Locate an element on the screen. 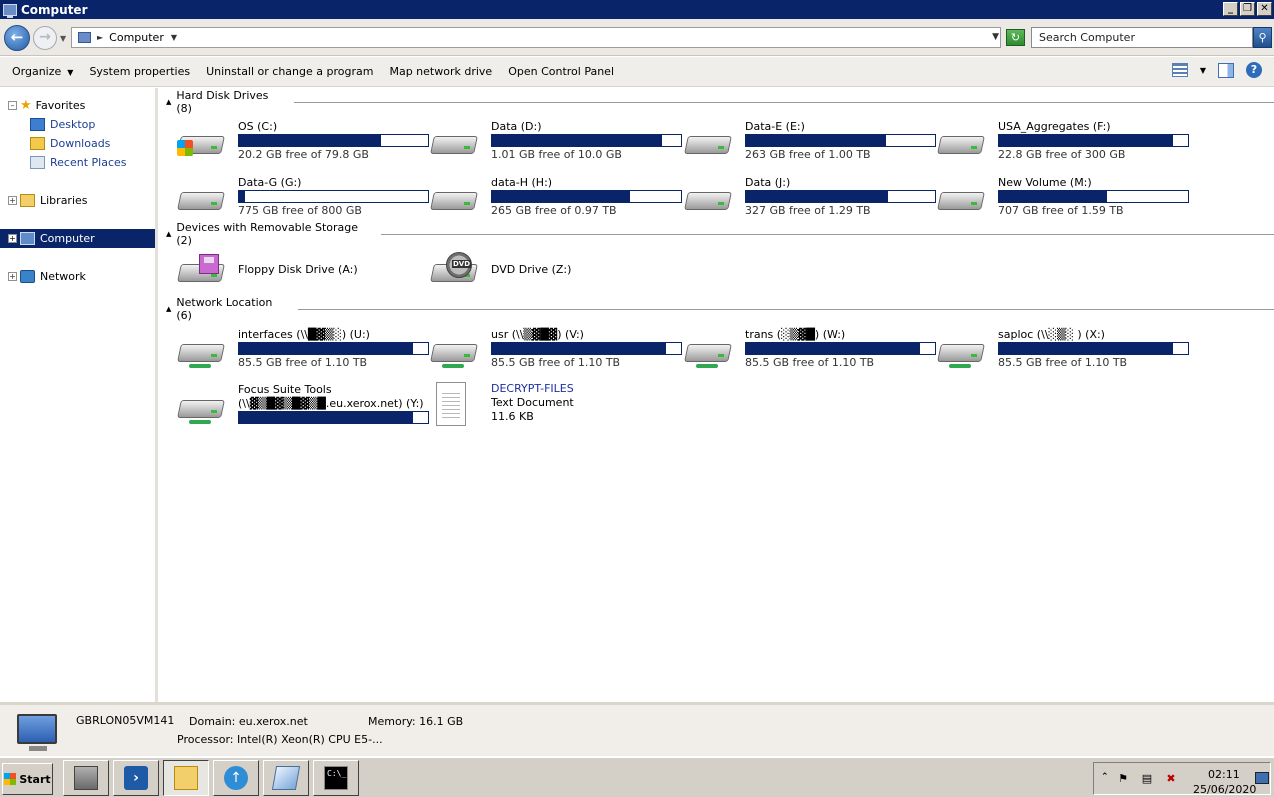  sidebar-item-favorites: – ★ Favorites is located at coordinates (42, 105).